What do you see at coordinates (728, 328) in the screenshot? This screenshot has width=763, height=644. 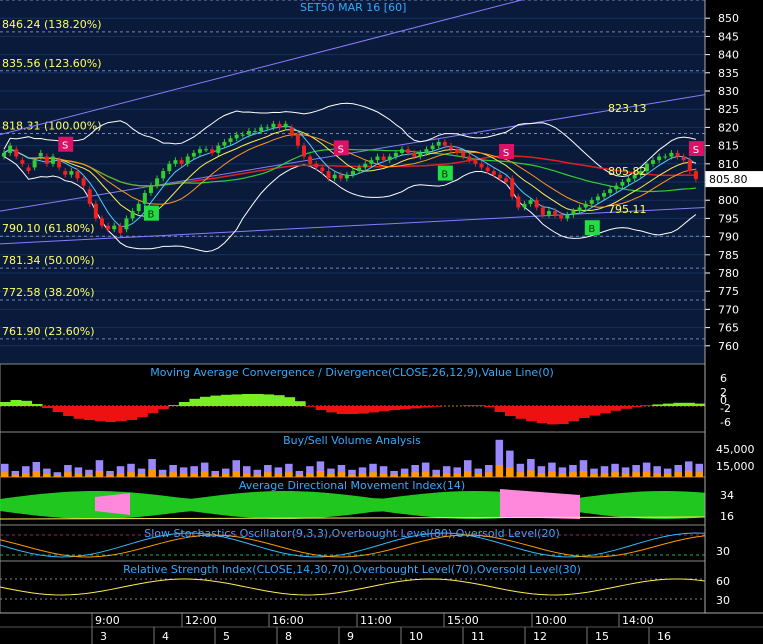 I see `price-axis-tick: 765` at bounding box center [728, 328].